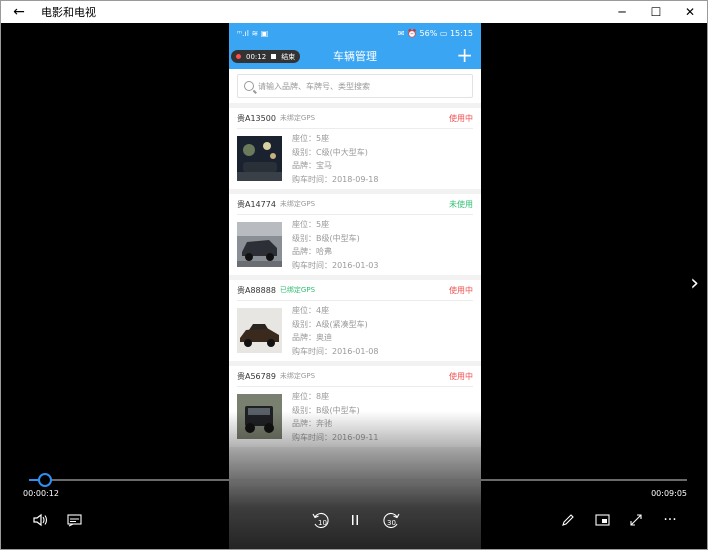 The width and height of the screenshot is (708, 550). I want to click on search-box, so click(355, 86).